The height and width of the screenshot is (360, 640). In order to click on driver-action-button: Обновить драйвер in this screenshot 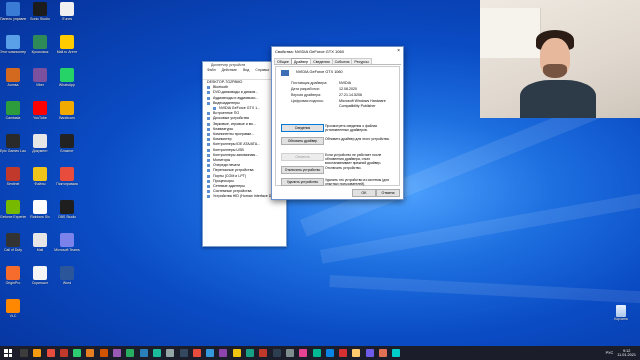, I will do `click(302, 141)`.